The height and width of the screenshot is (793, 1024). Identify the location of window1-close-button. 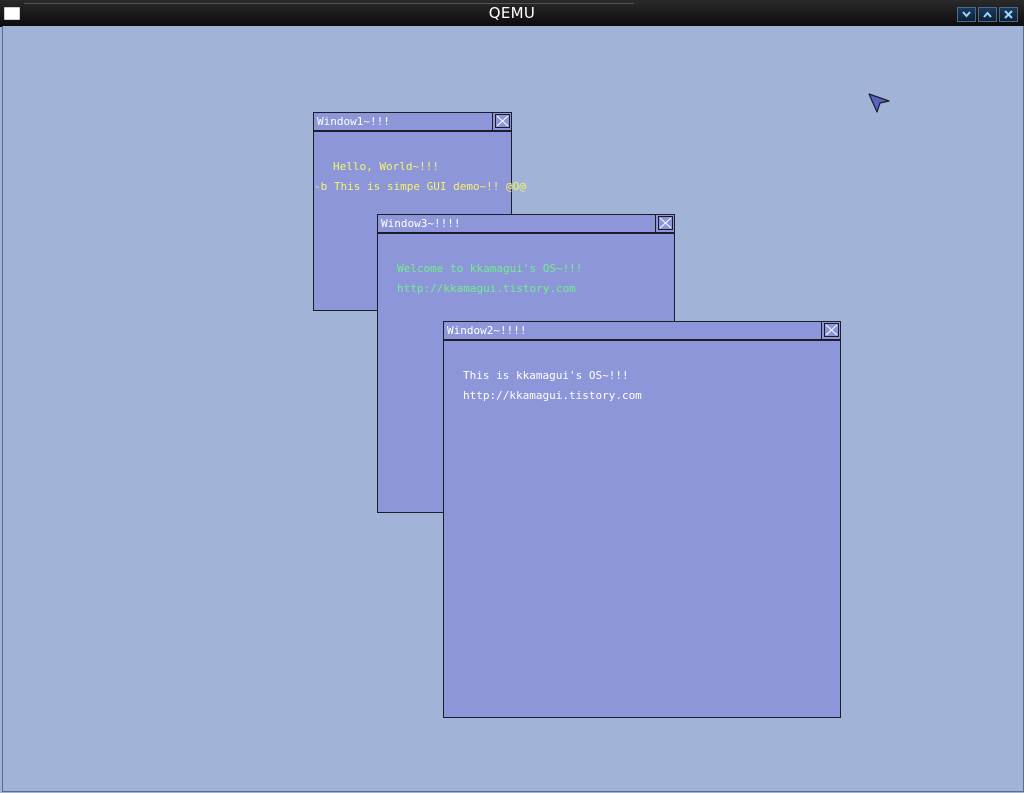
(501, 121).